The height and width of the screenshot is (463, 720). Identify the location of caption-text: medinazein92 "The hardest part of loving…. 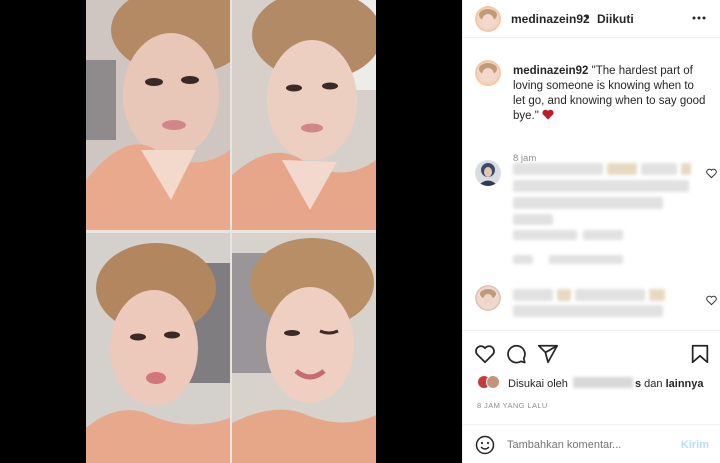
(610, 94).